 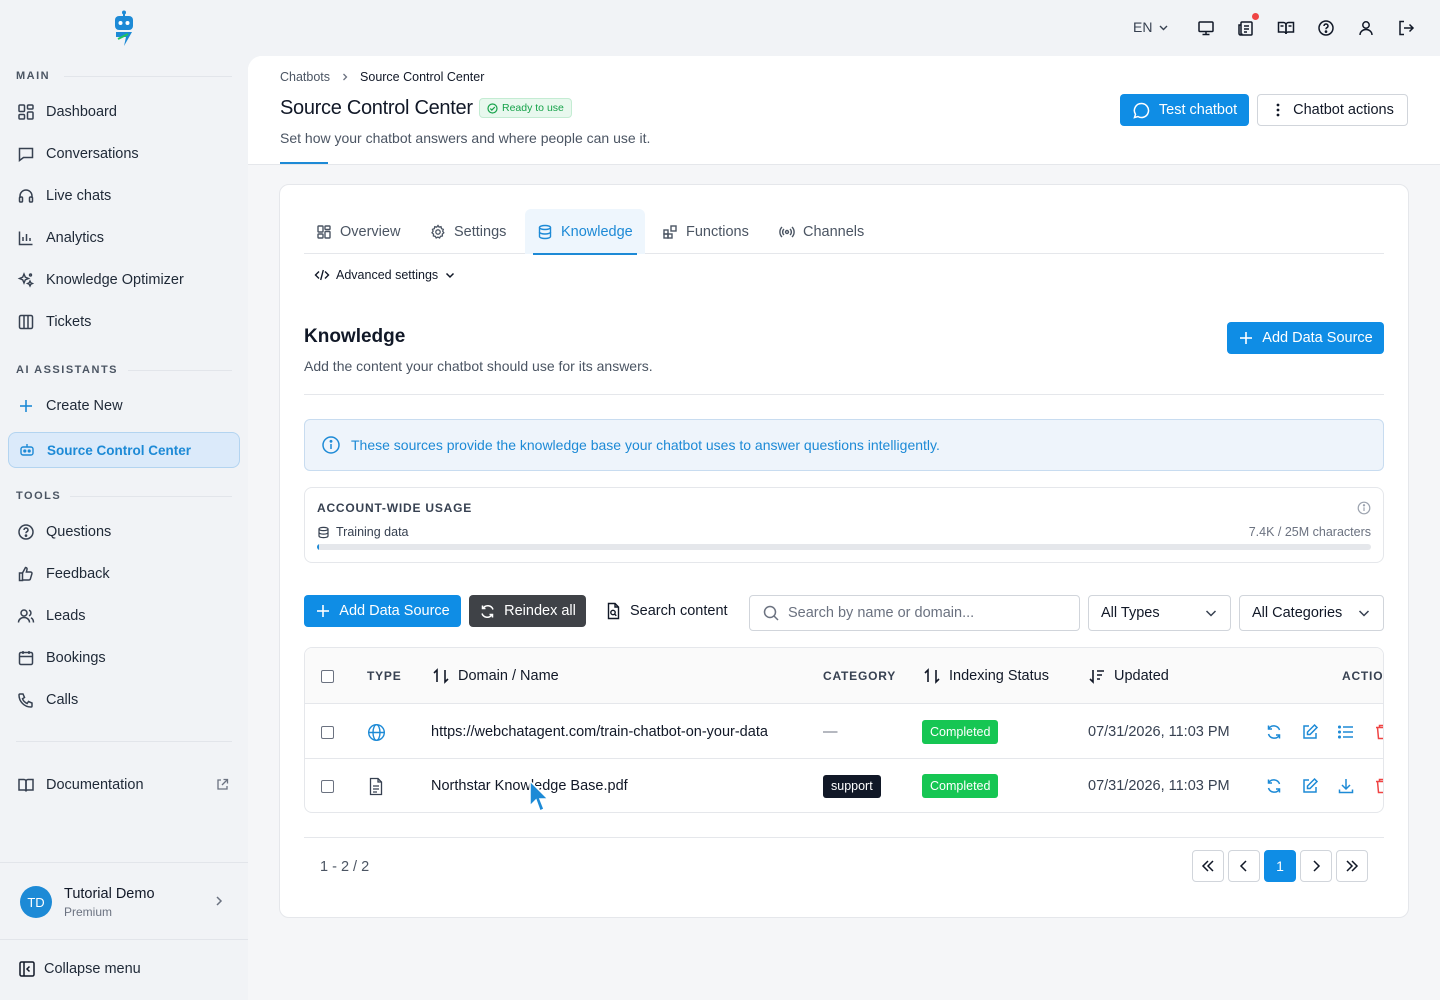 I want to click on language-selector: EN, so click(x=1151, y=27).